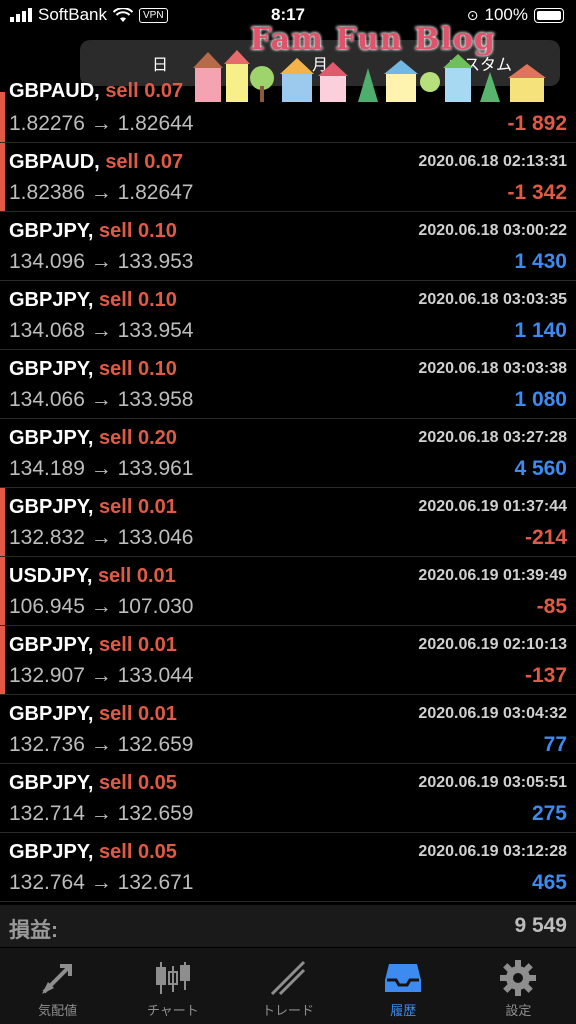 The image size is (576, 1024). What do you see at coordinates (506, 14) in the screenshot?
I see `battery-percent: 100%` at bounding box center [506, 14].